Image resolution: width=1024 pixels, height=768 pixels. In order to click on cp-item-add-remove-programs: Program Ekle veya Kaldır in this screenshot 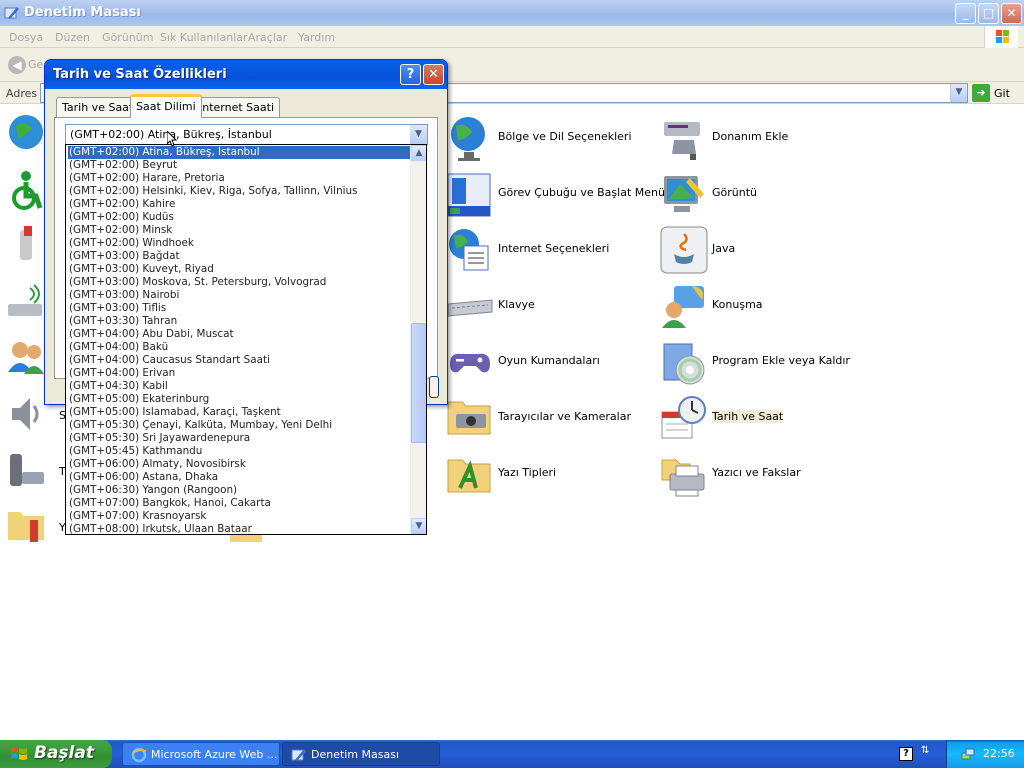, I will do `click(760, 362)`.